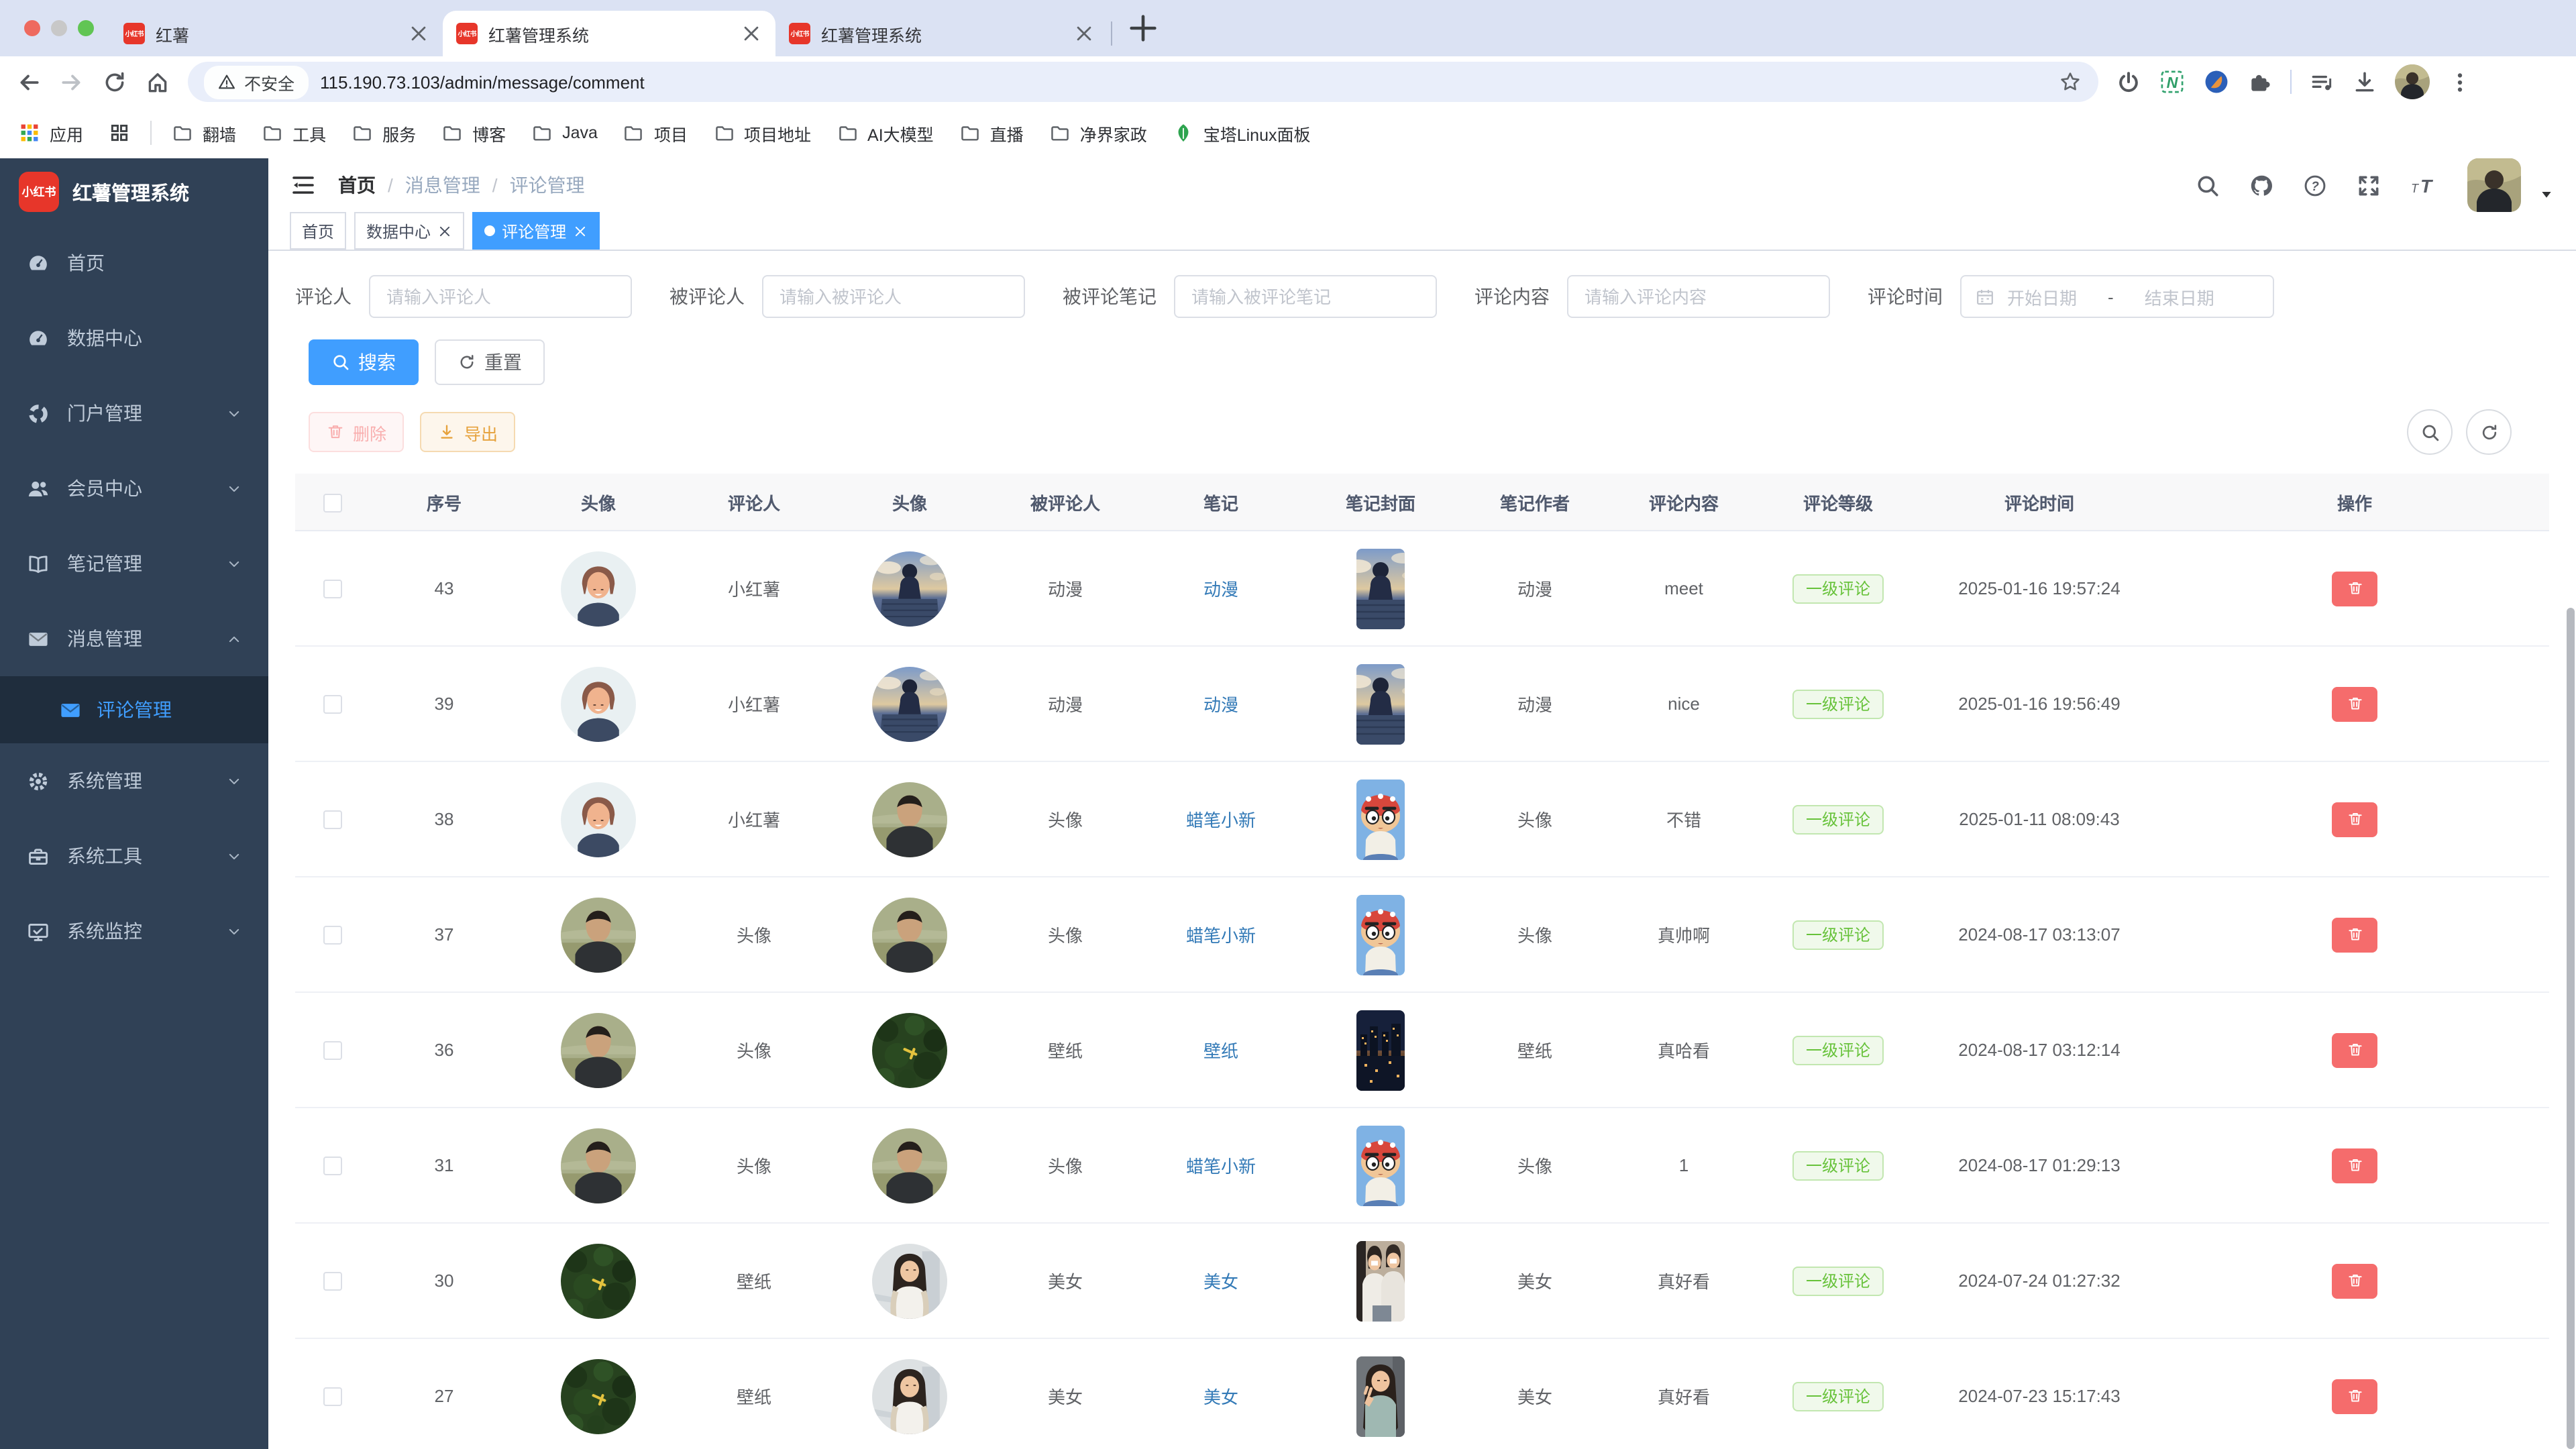  Describe the element at coordinates (364, 362) in the screenshot. I see `search-button: 搜索` at that location.